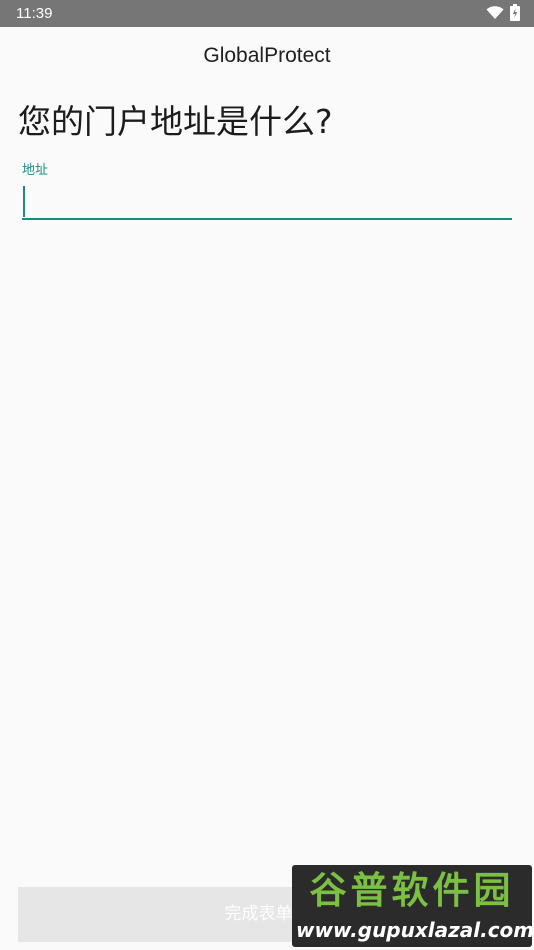  What do you see at coordinates (267, 201) in the screenshot?
I see `address-input` at bounding box center [267, 201].